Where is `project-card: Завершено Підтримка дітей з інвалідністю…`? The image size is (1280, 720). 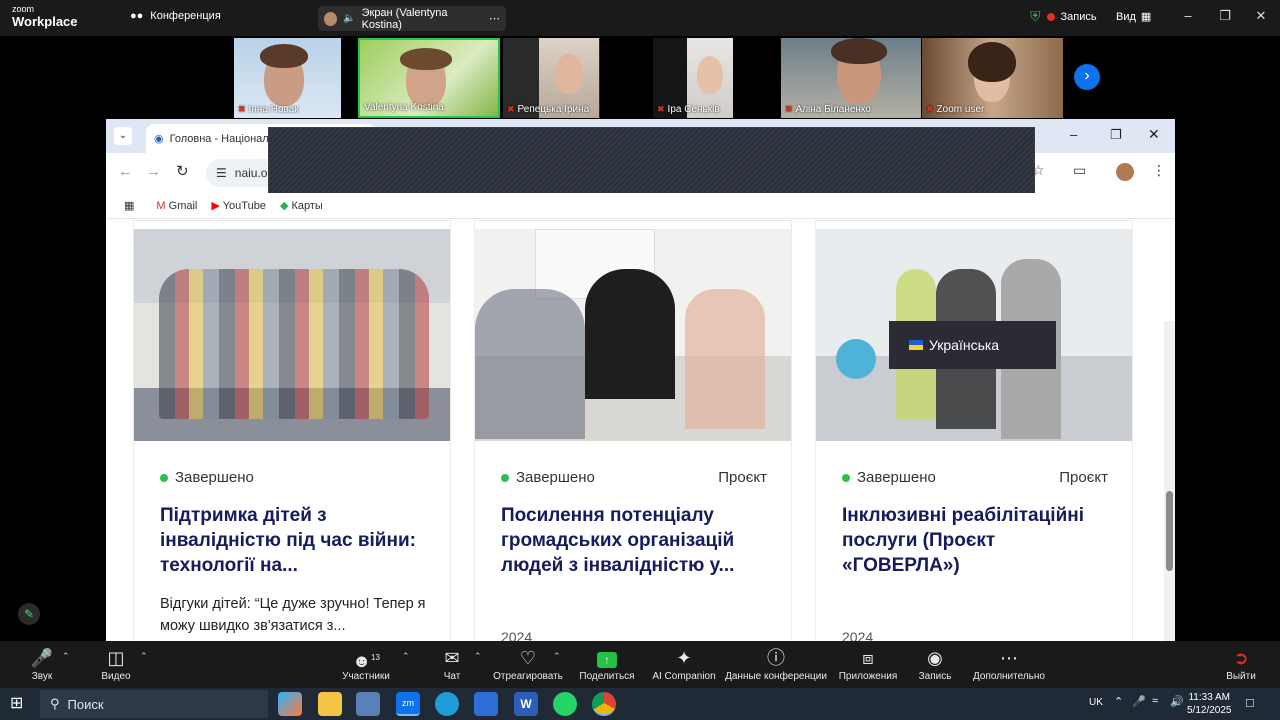 project-card: Завершено Підтримка дітей з інвалідністю… is located at coordinates (292, 430).